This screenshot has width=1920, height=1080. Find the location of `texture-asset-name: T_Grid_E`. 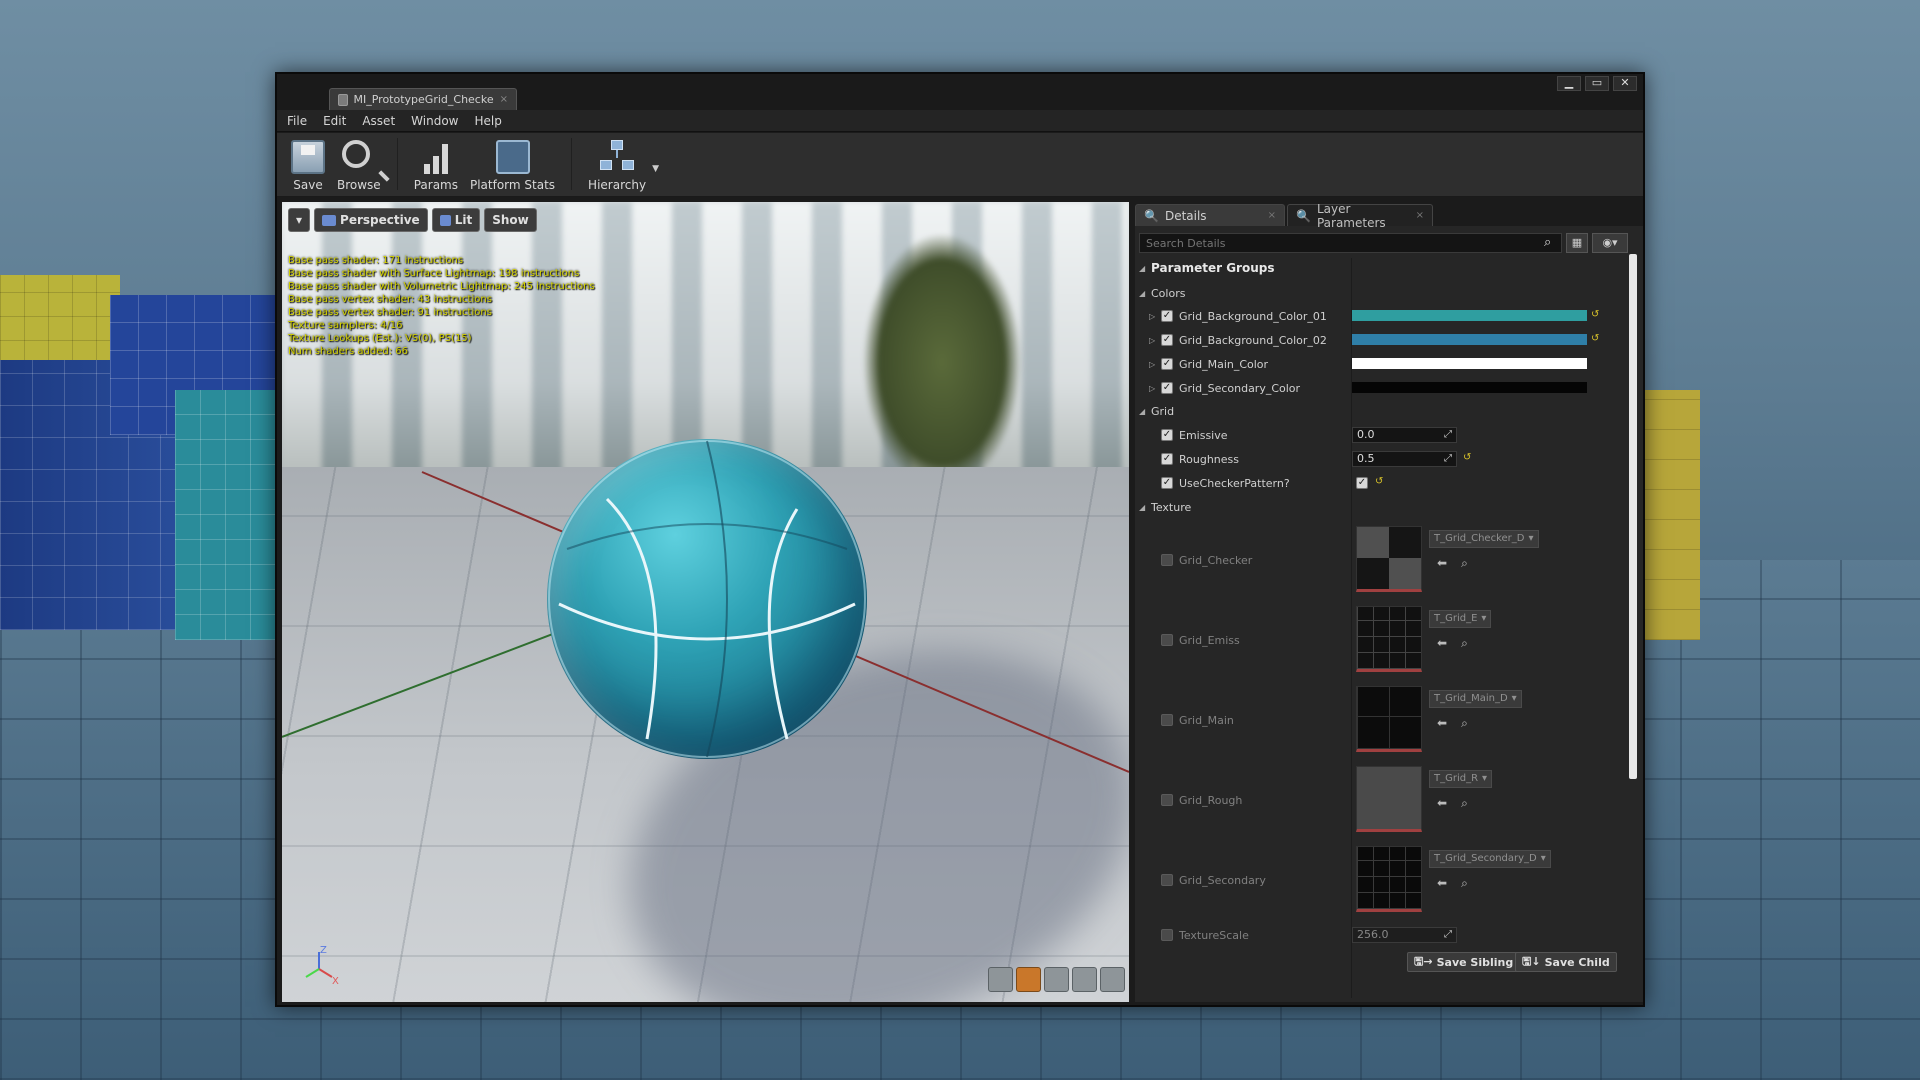

texture-asset-name: T_Grid_E is located at coordinates (1456, 618).